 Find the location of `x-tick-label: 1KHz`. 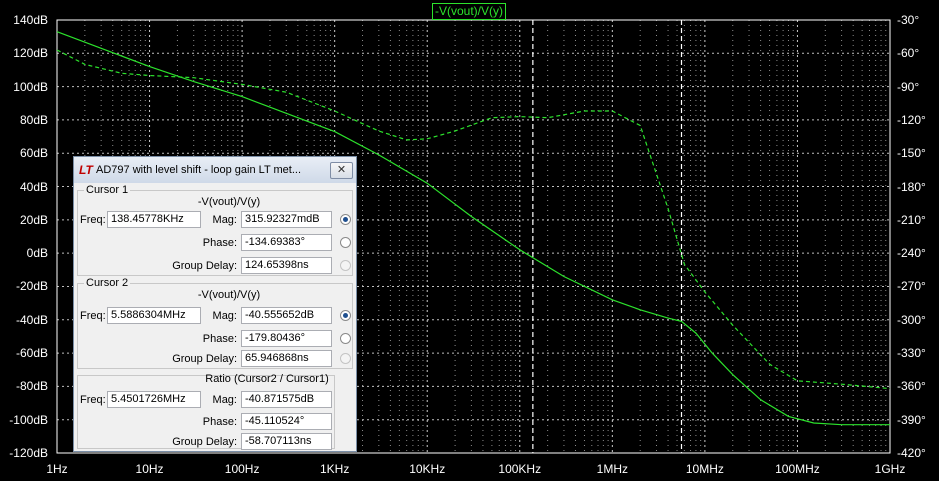

x-tick-label: 1KHz is located at coordinates (334, 469).